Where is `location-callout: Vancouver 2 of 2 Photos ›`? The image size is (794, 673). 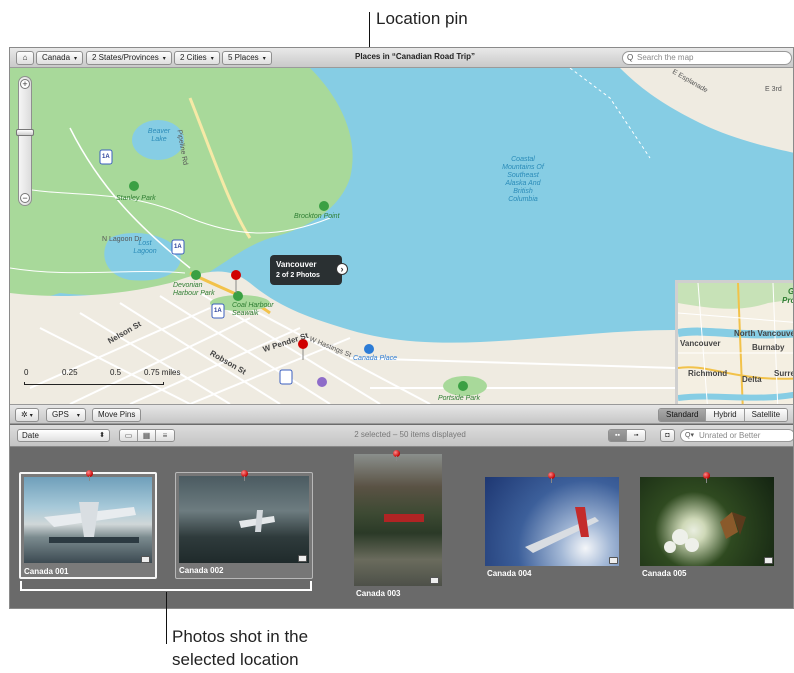 location-callout: Vancouver 2 of 2 Photos › is located at coordinates (309, 270).